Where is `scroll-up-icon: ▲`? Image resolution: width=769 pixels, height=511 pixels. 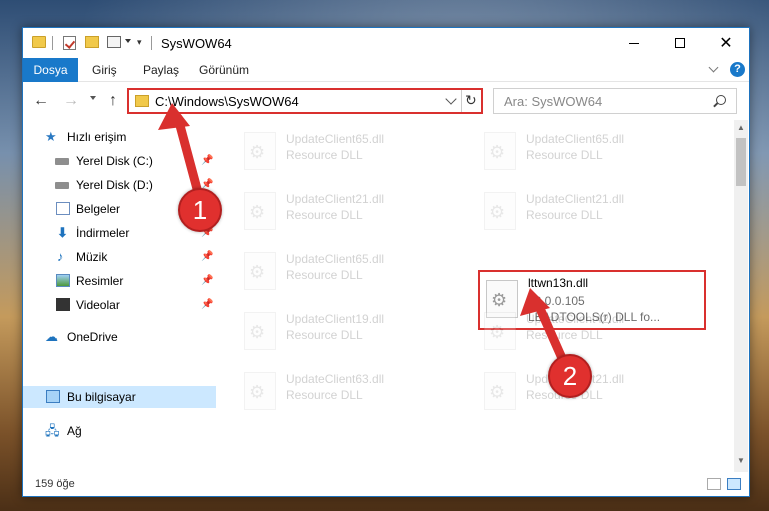
scroll-up-icon: ▲ is located at coordinates (741, 127).